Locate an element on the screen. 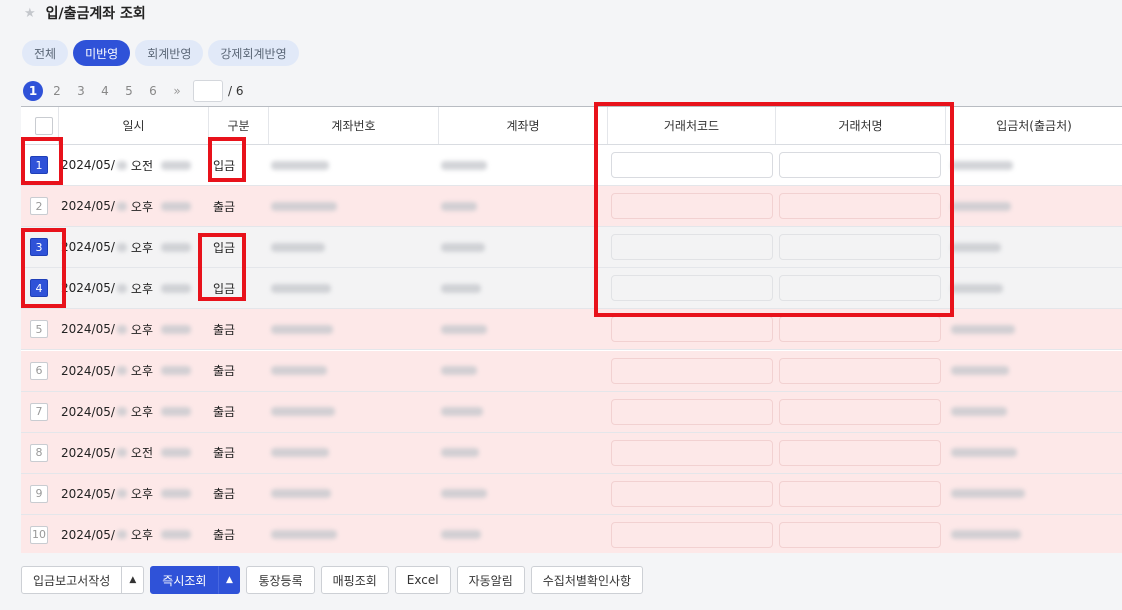 This screenshot has width=1122, height=610. instant-search-dropdown-icon: ▲ is located at coordinates (229, 580).